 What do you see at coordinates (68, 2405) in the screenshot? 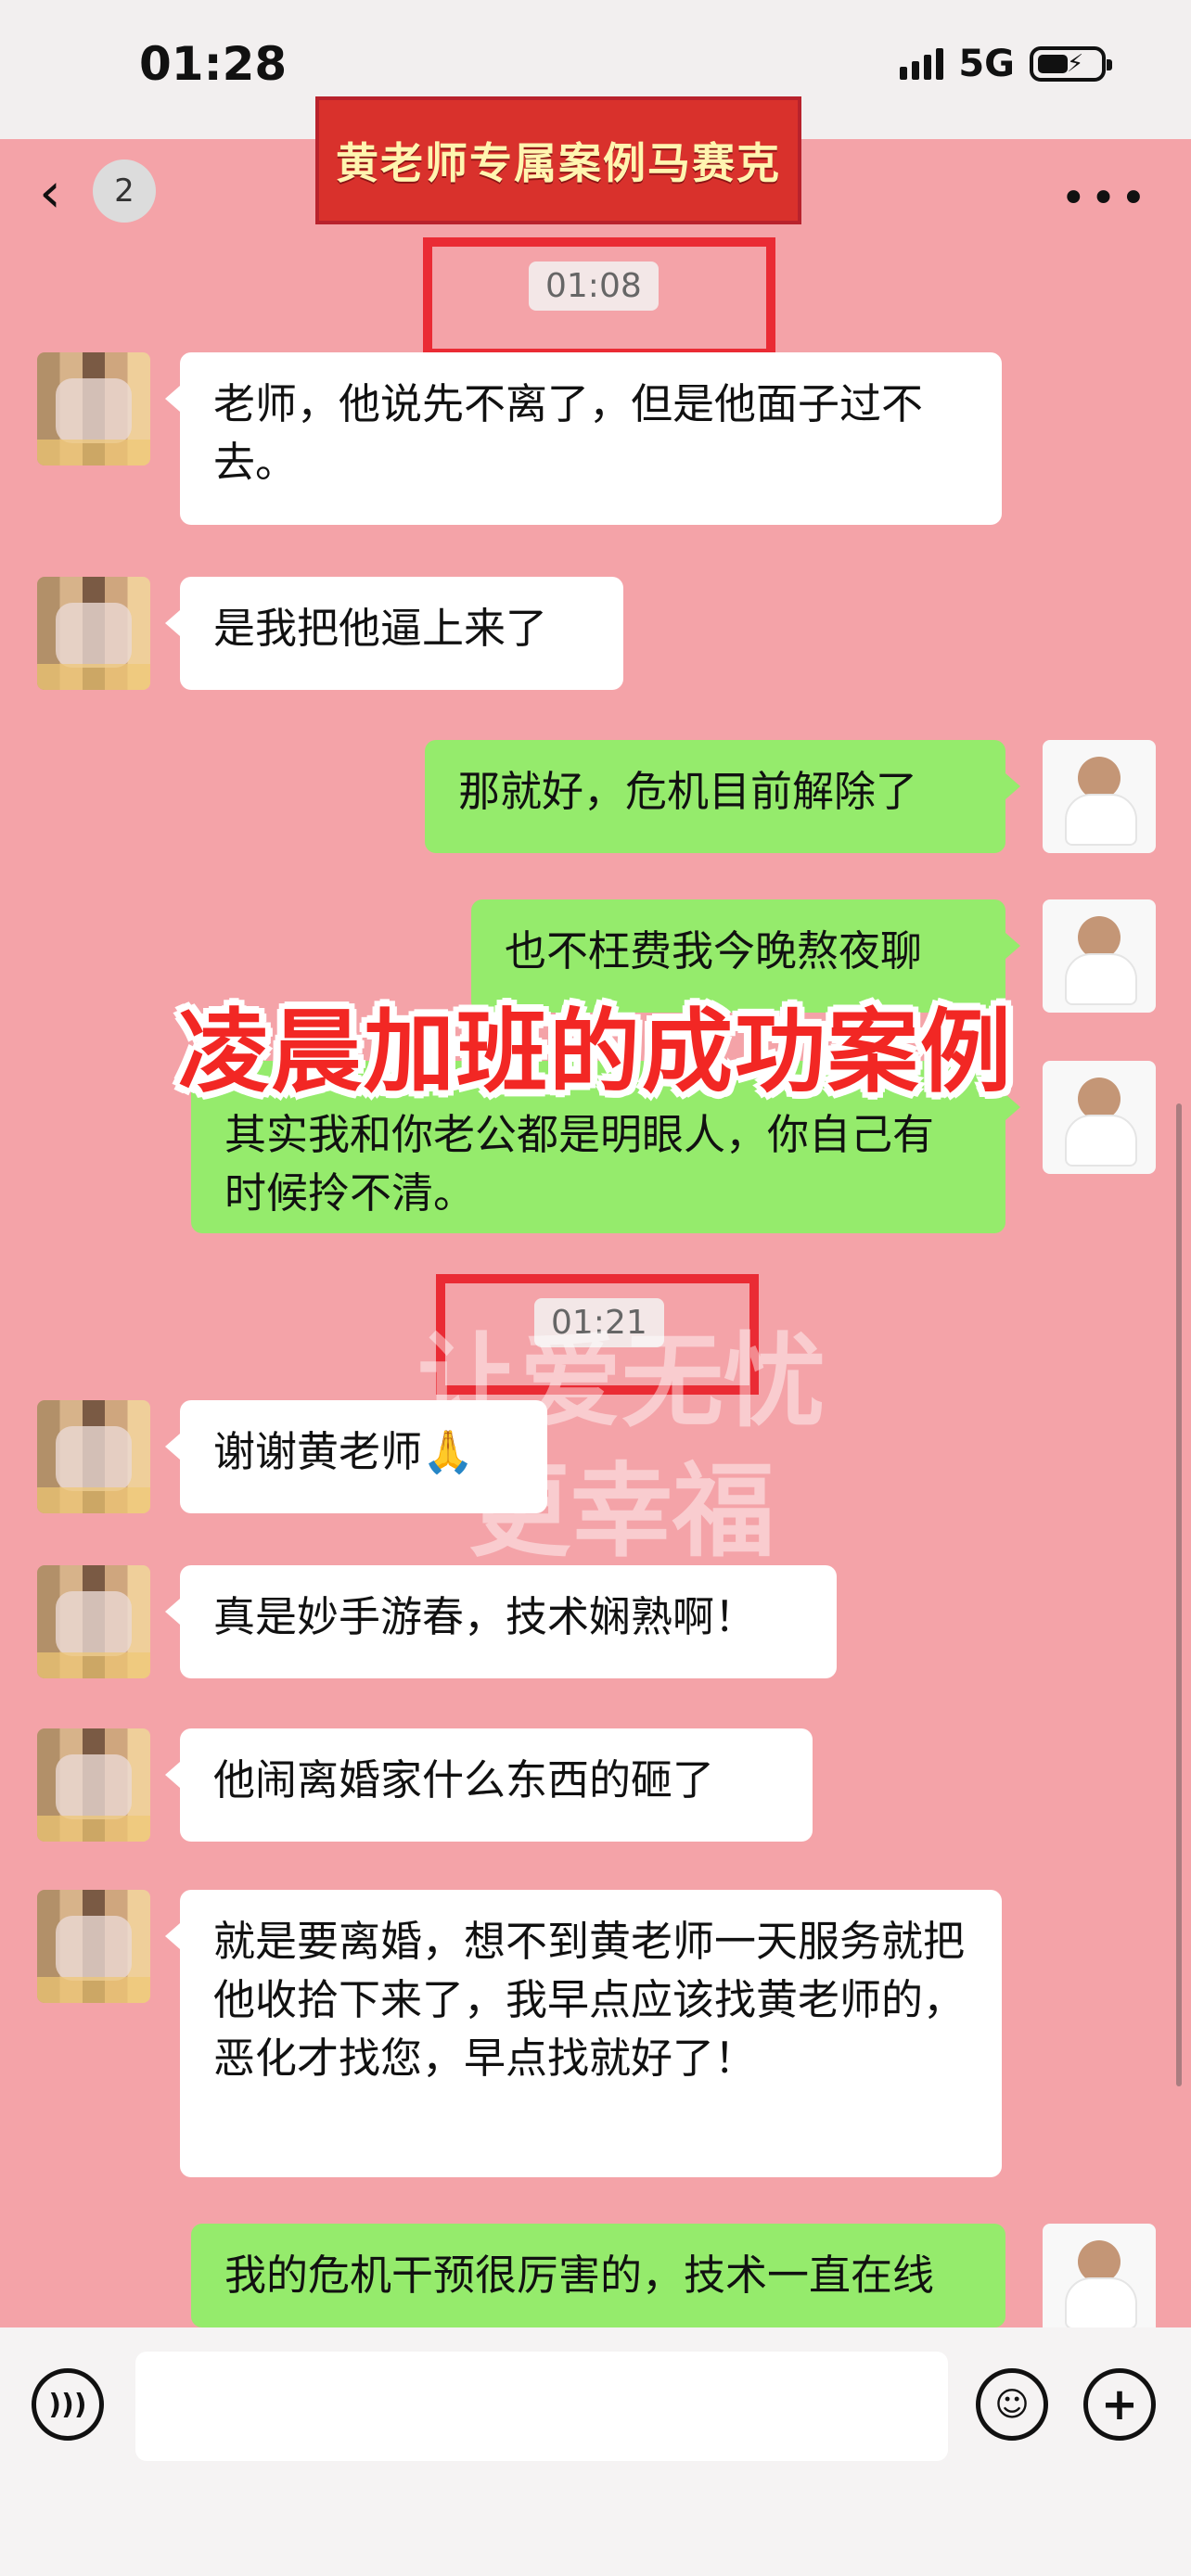
I see `voice-icon: )))` at bounding box center [68, 2405].